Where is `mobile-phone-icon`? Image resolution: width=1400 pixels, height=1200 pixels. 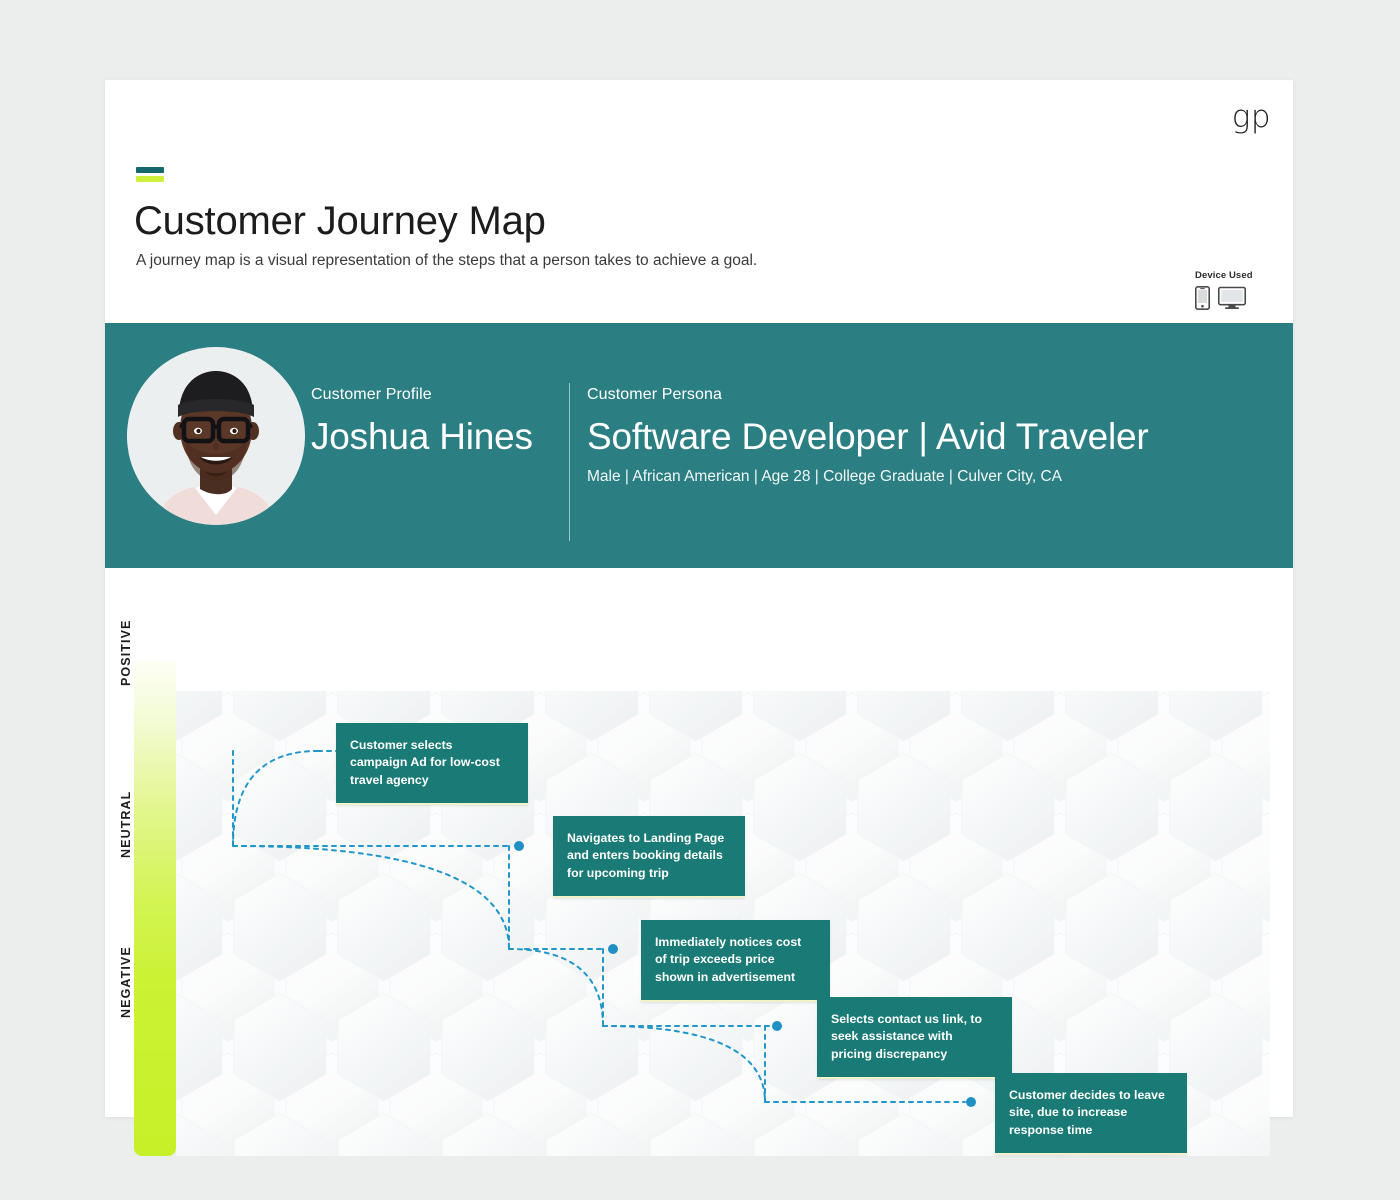 mobile-phone-icon is located at coordinates (1202, 300).